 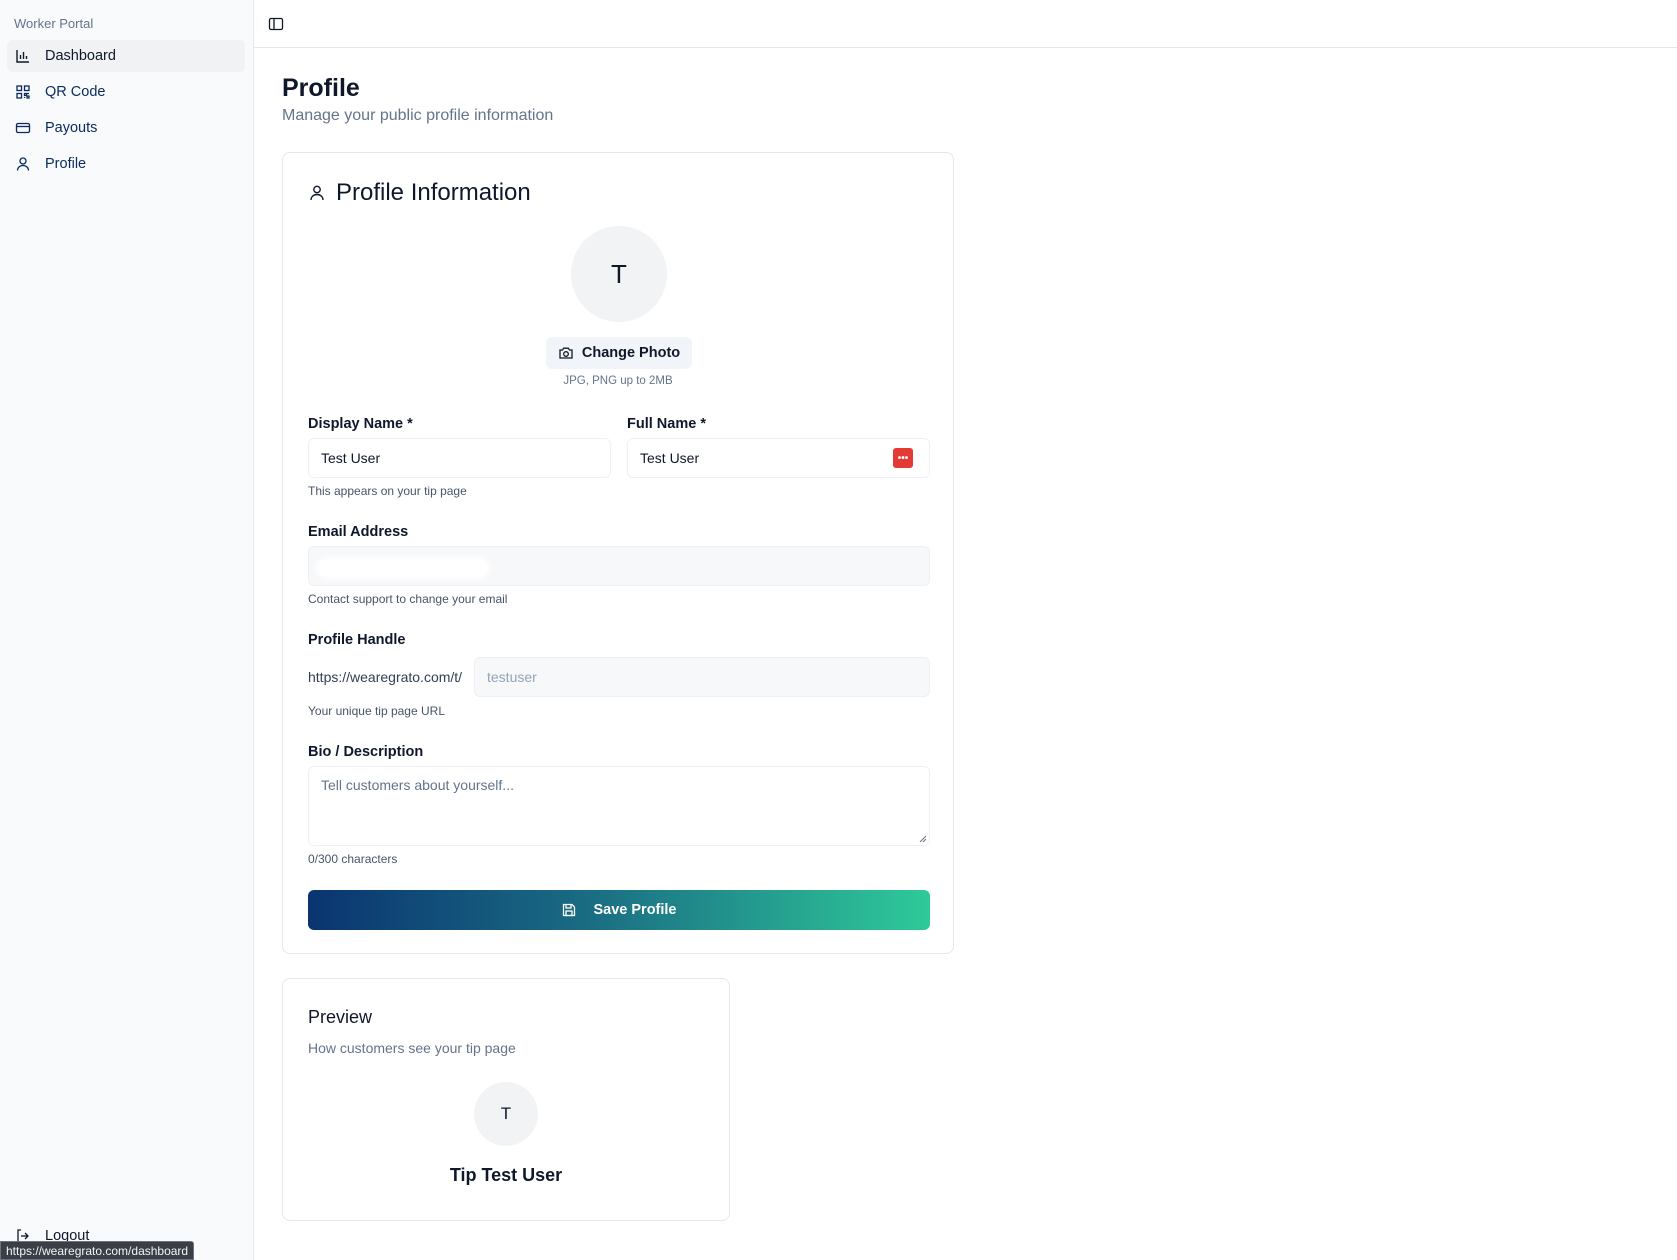 What do you see at coordinates (97, 1250) in the screenshot?
I see `status-bar-url: https://wearegrato.com/dashboard` at bounding box center [97, 1250].